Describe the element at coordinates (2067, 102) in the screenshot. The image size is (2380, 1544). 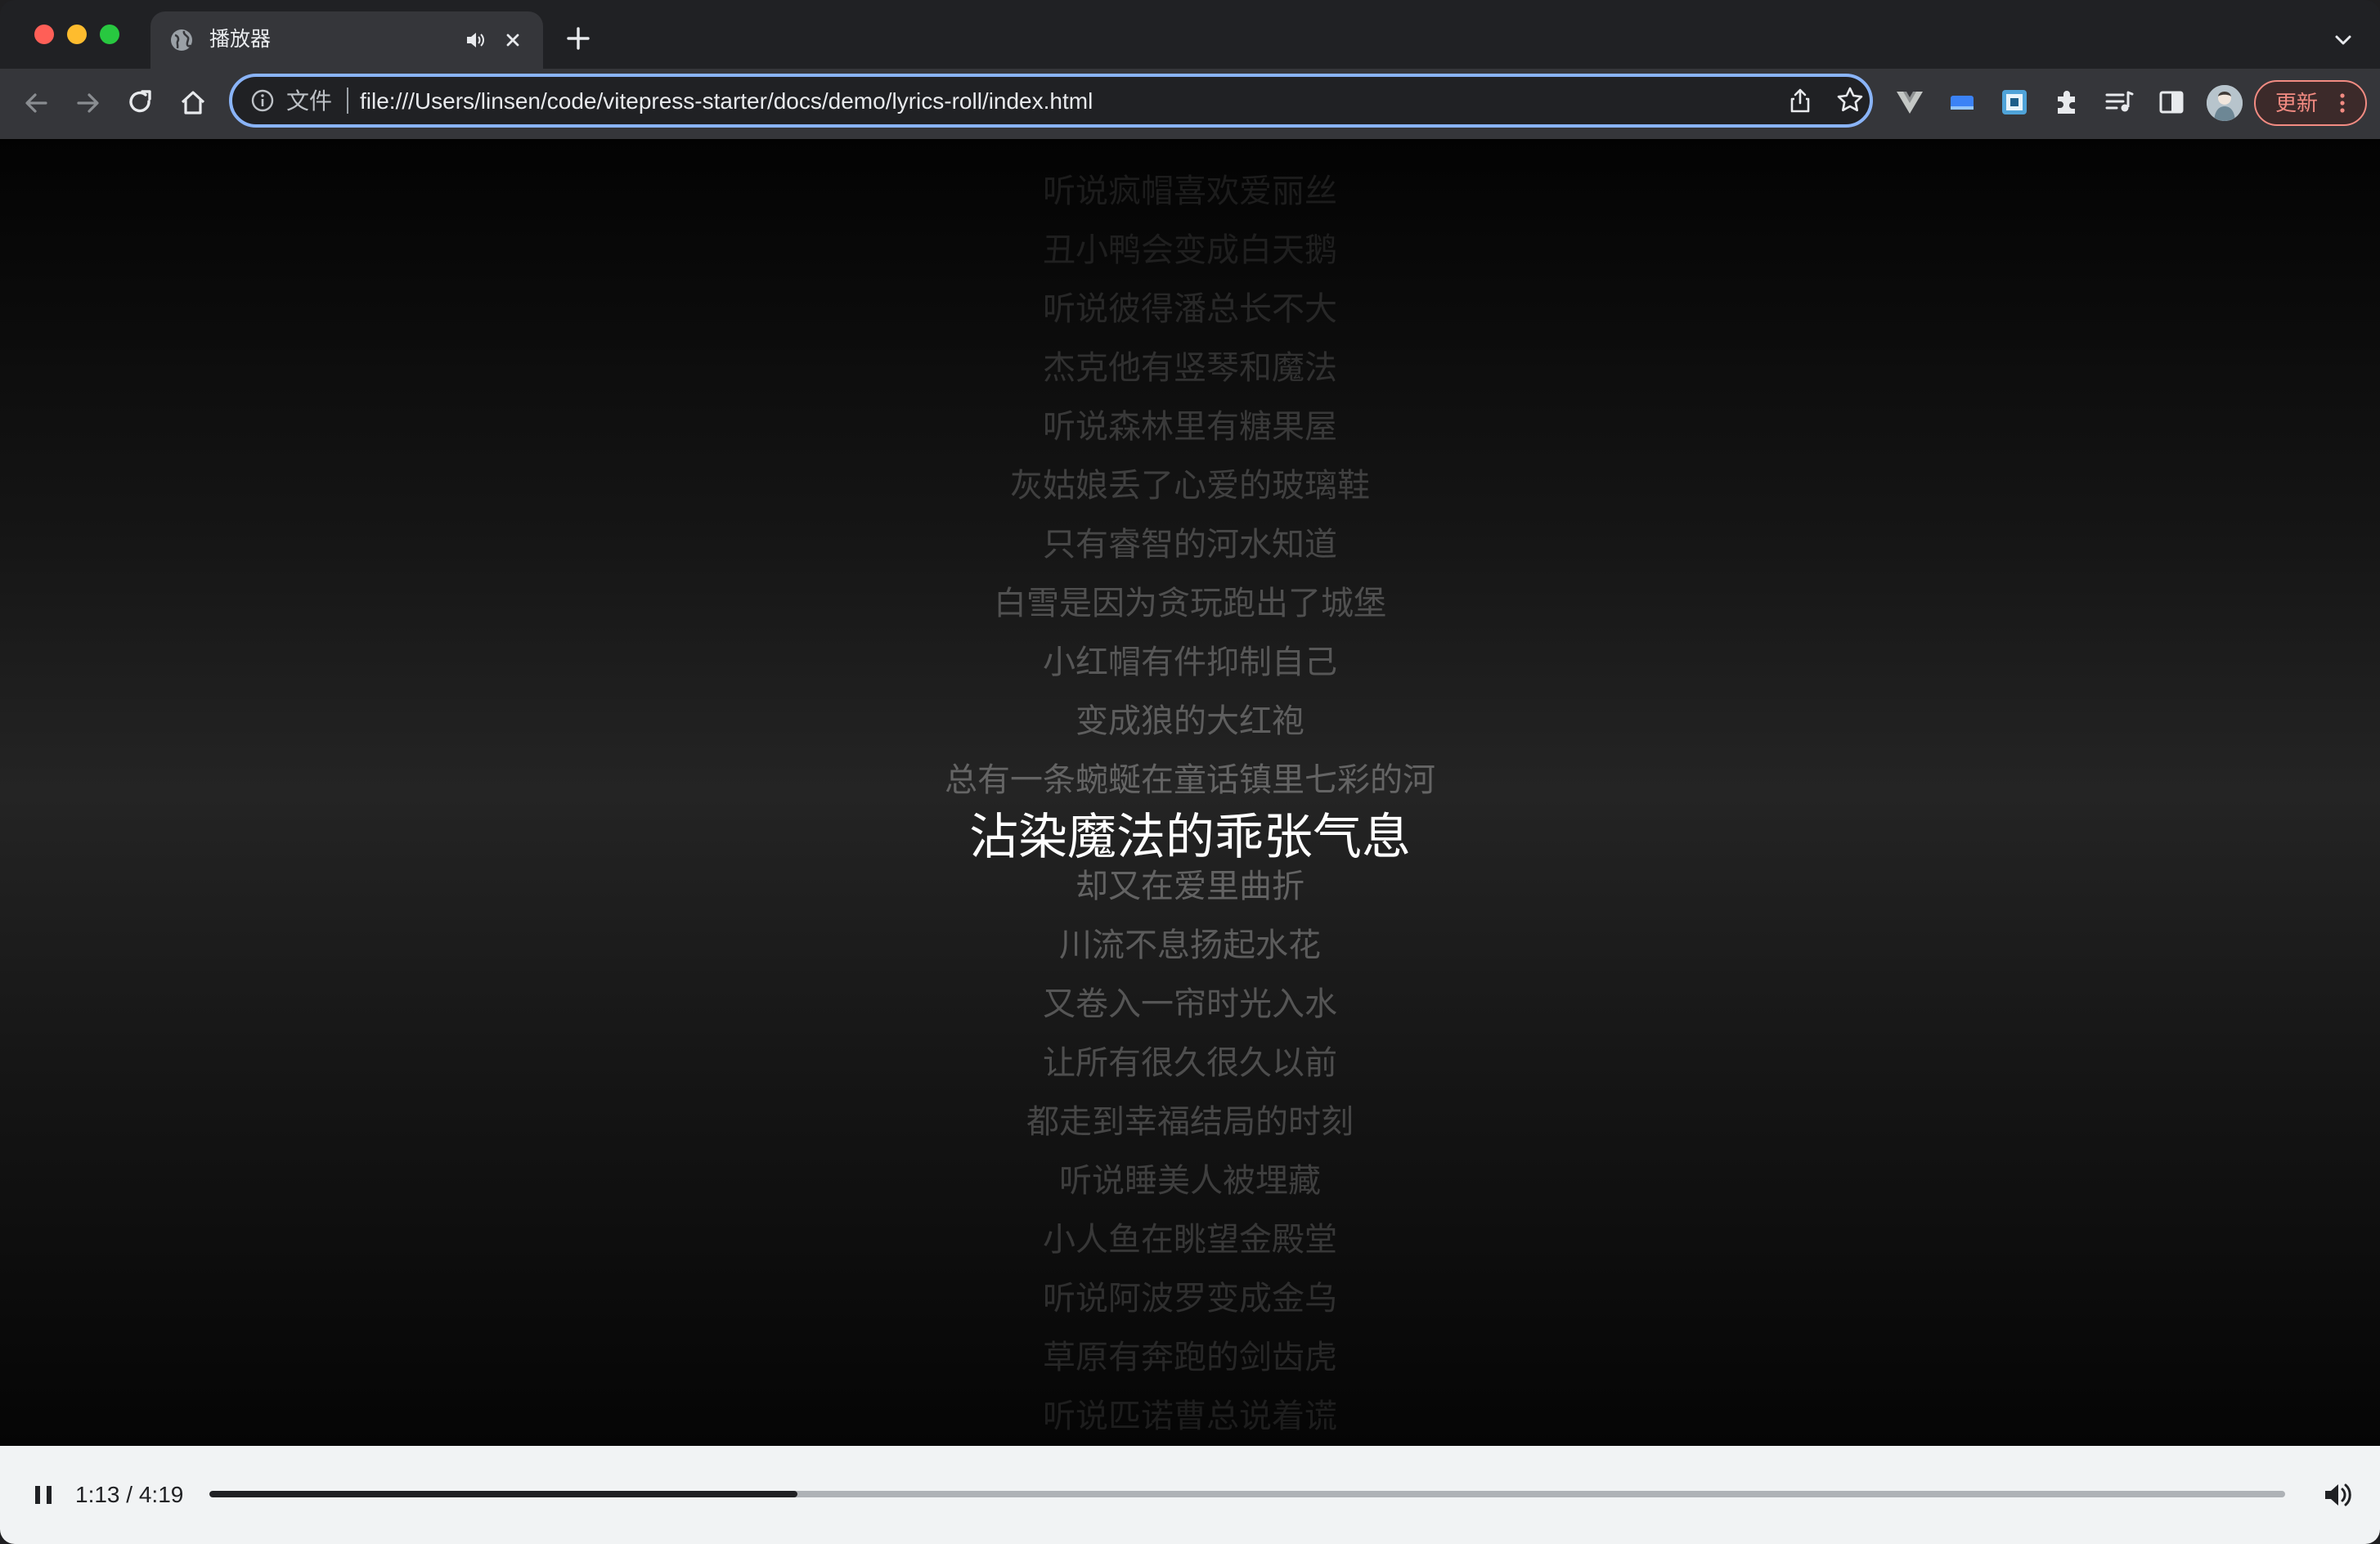
I see `extensions-puzzle-icon` at that location.